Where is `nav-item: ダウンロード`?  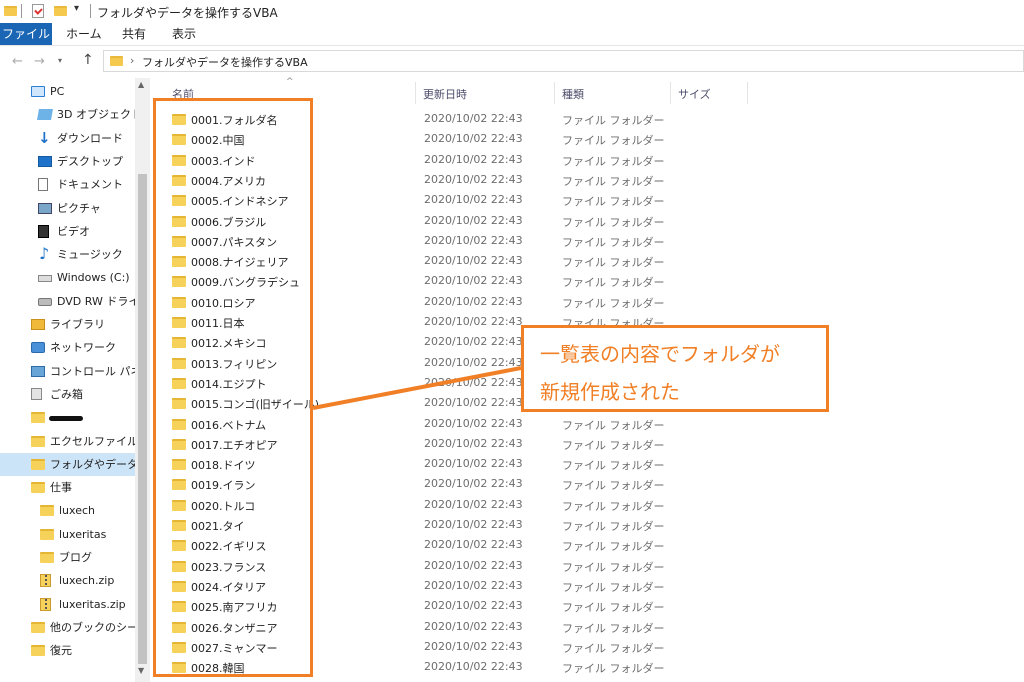
nav-item: ダウンロード is located at coordinates (67, 138).